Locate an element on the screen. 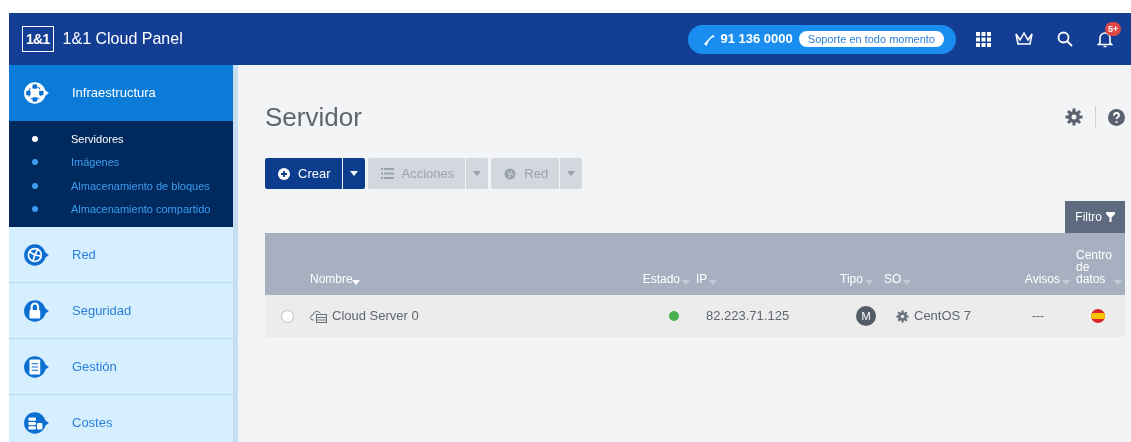  flag-icon is located at coordinates (1098, 316).